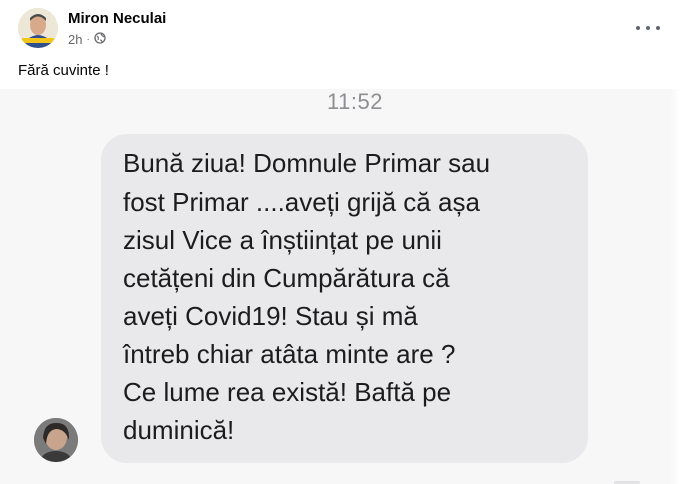 The height and width of the screenshot is (484, 680). Describe the element at coordinates (287, 392) in the screenshot. I see `message-line: Ce lume rea există! Baftă pe` at that location.